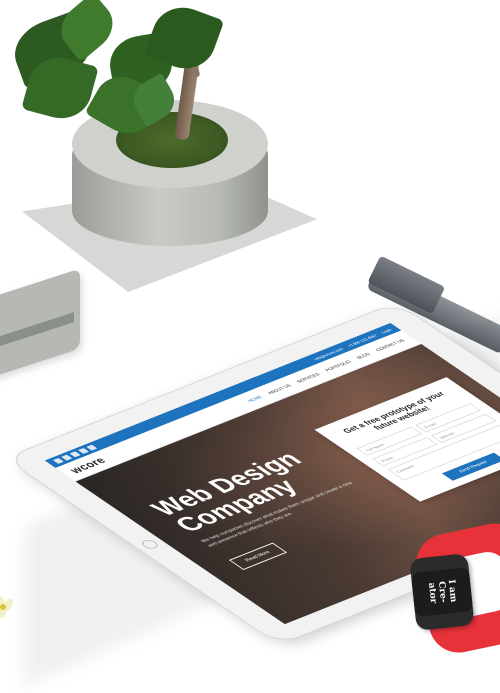 This screenshot has width=500, height=693. I want to click on home-button, so click(149, 544).